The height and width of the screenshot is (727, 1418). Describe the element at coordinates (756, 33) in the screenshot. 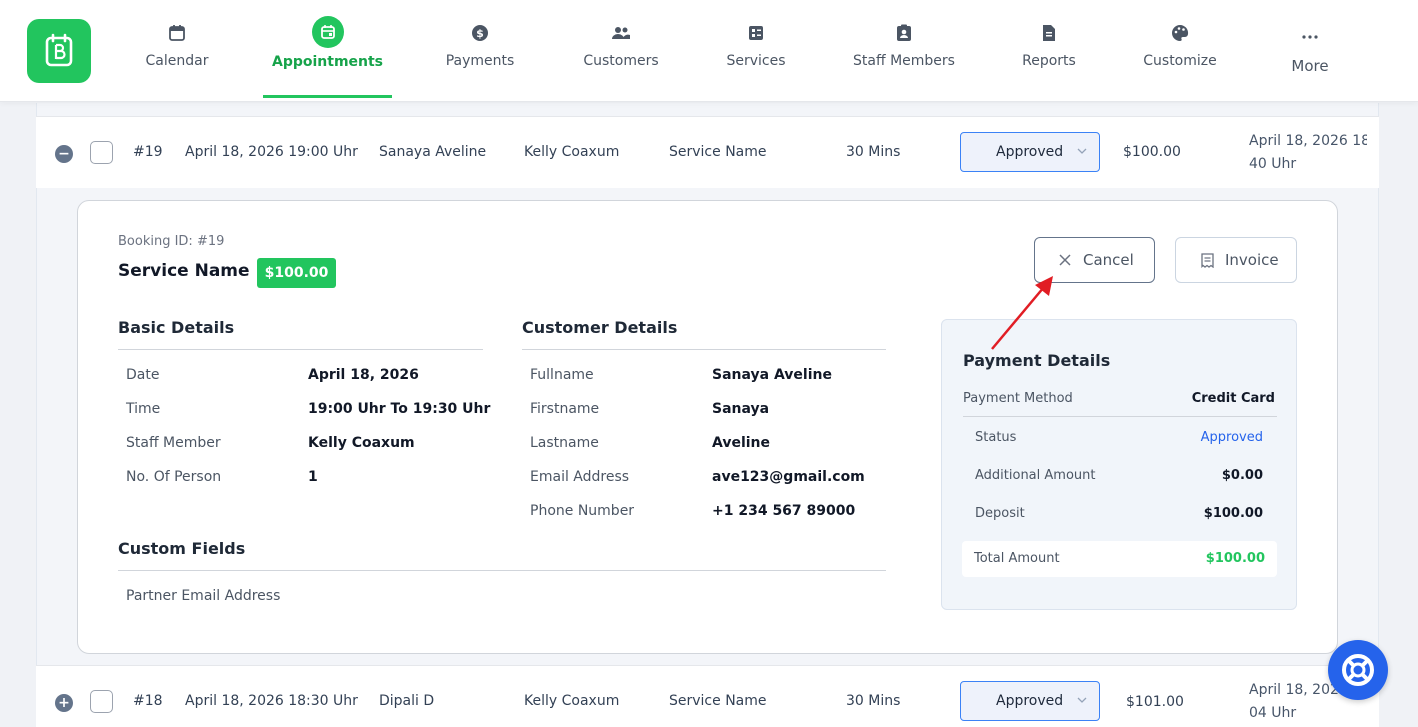

I see `services-grid-icon` at that location.